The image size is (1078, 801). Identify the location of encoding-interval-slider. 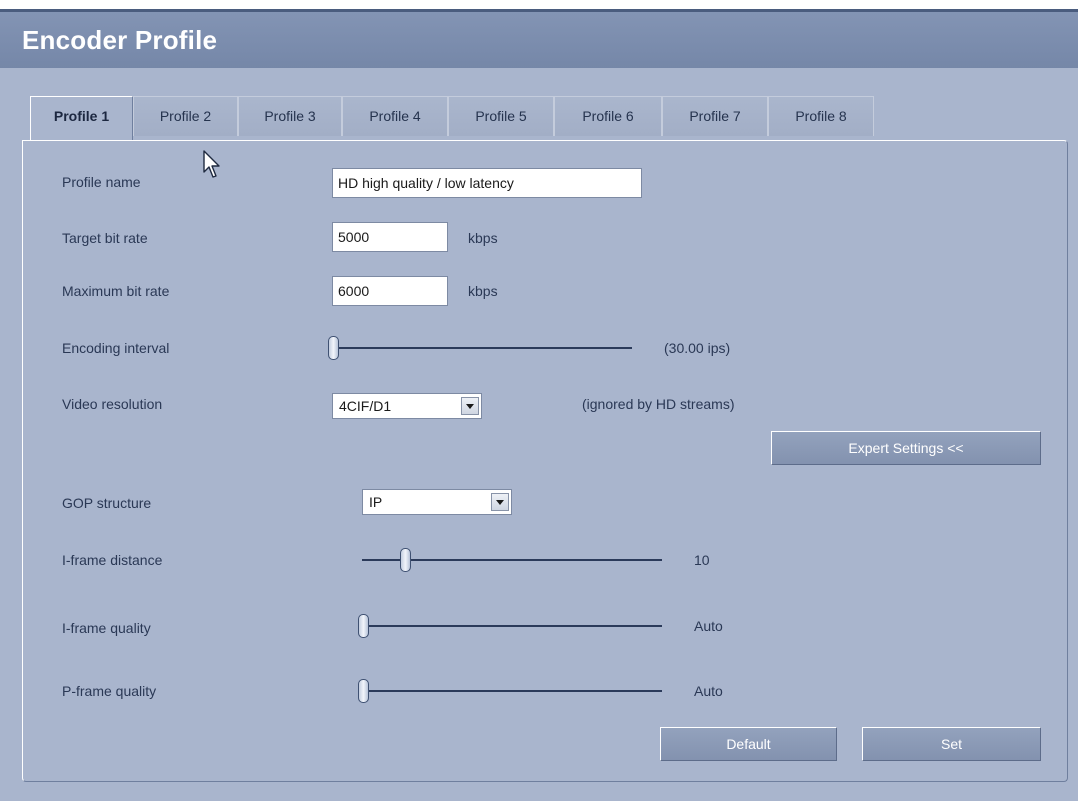
(480, 348).